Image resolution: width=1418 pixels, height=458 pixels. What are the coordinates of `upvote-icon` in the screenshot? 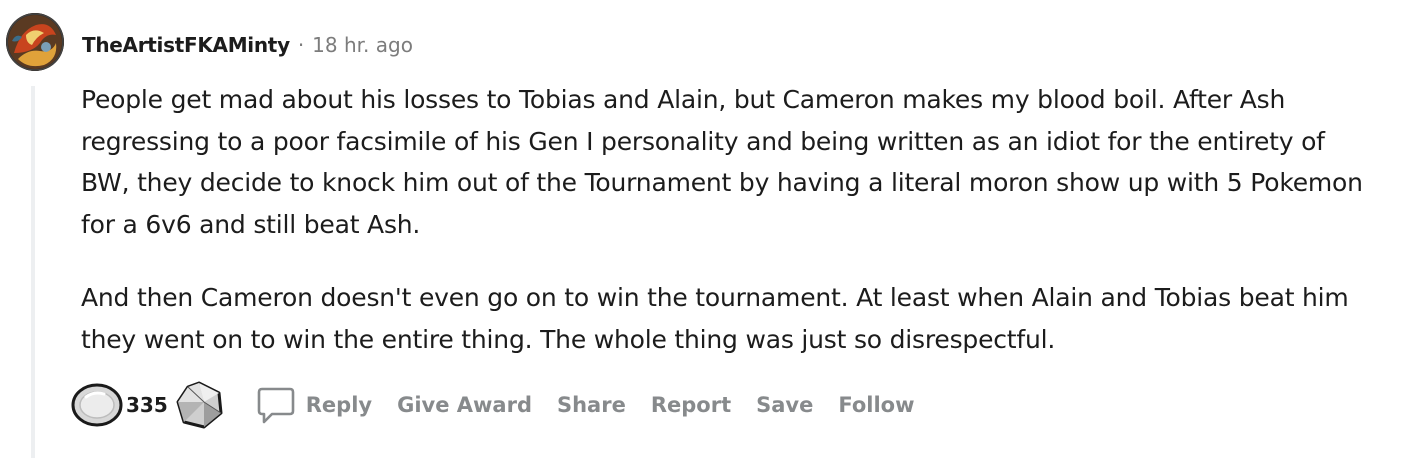 It's located at (97, 405).